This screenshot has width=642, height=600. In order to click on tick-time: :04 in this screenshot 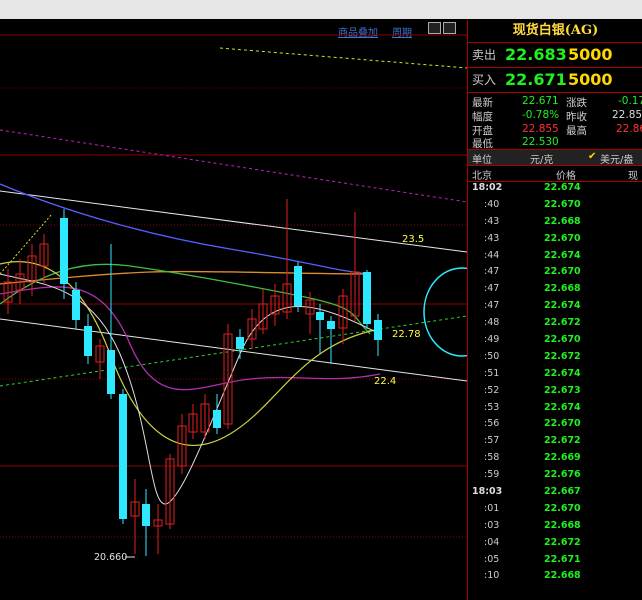, I will do `click(492, 542)`.